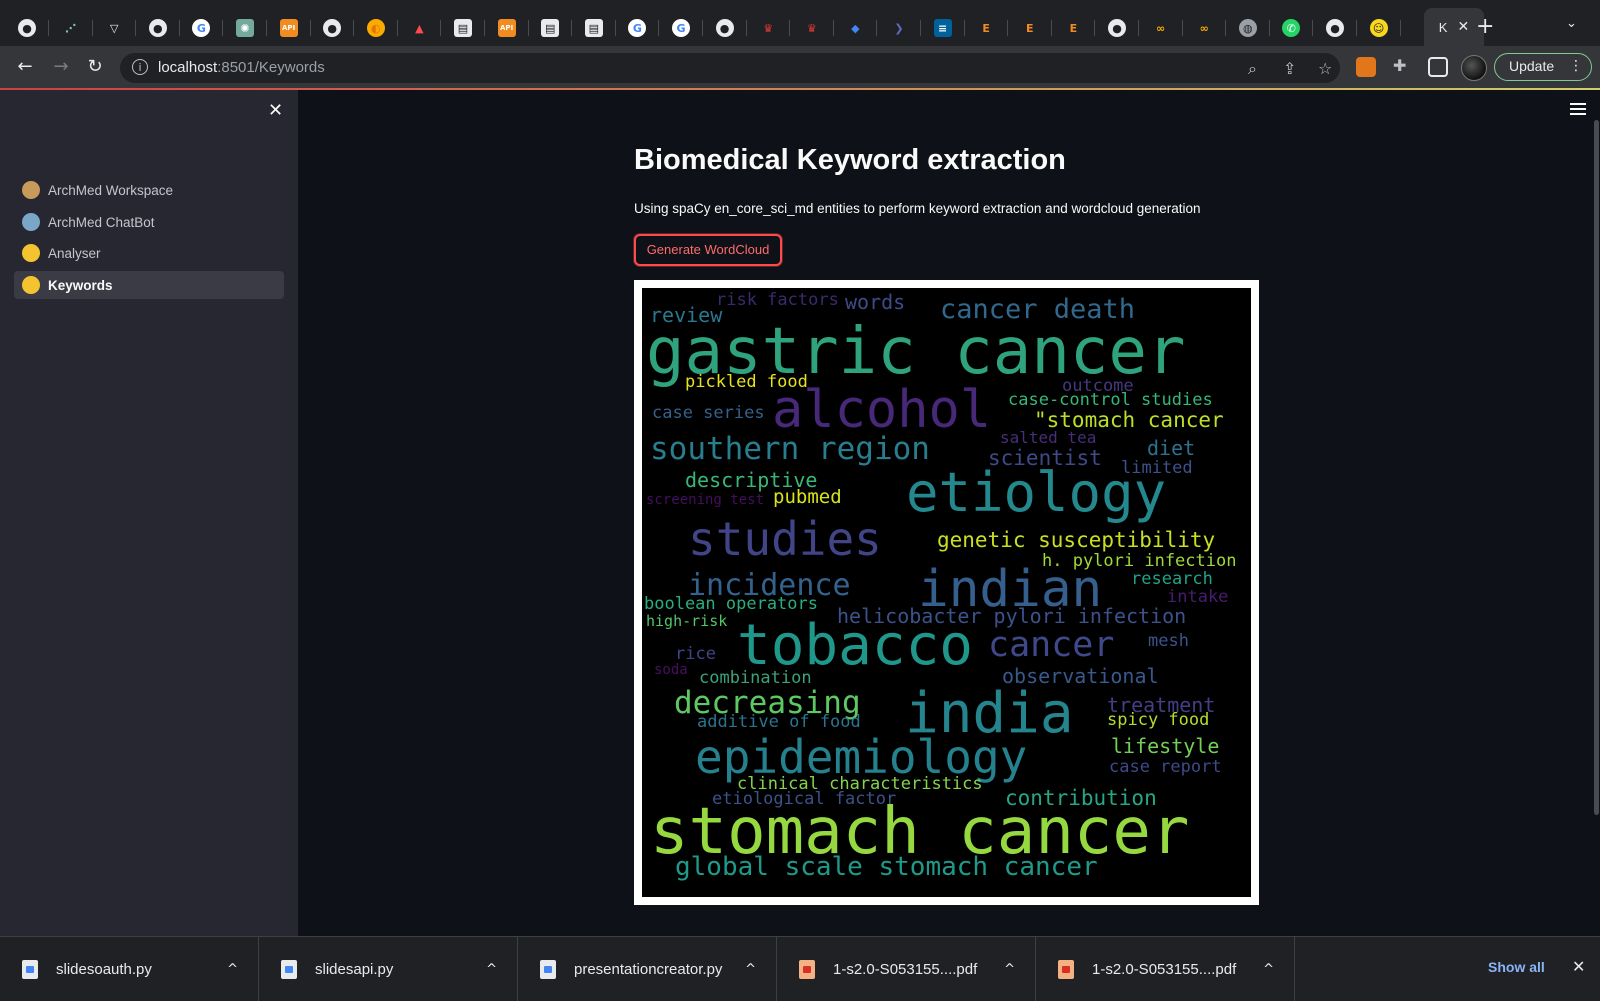 This screenshot has height=1001, width=1600. What do you see at coordinates (1252, 69) in the screenshot?
I see `zoom-icon: ⌕` at bounding box center [1252, 69].